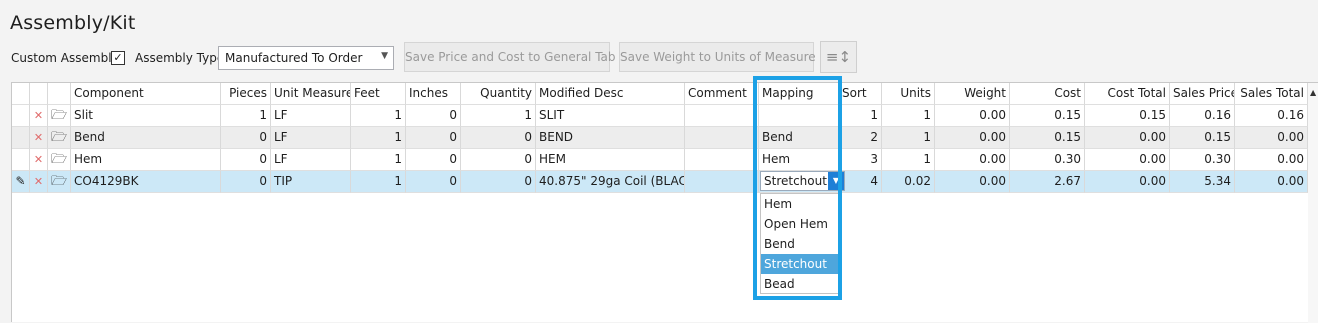  I want to click on cell-cost-total: 0.15, so click(1127, 116).